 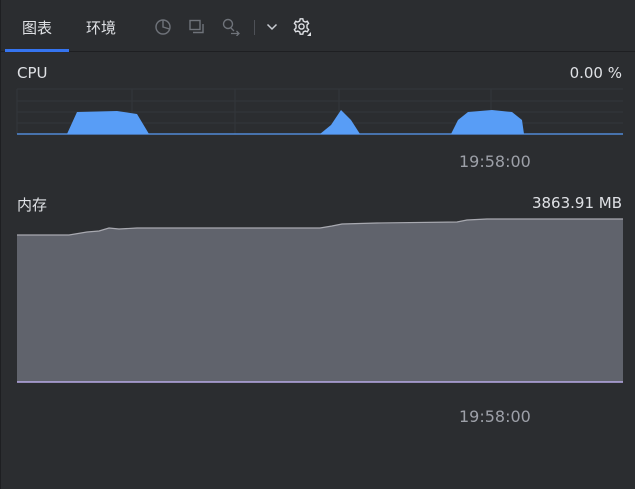 What do you see at coordinates (495, 416) in the screenshot?
I see `memory-time-label: 19:58:00` at bounding box center [495, 416].